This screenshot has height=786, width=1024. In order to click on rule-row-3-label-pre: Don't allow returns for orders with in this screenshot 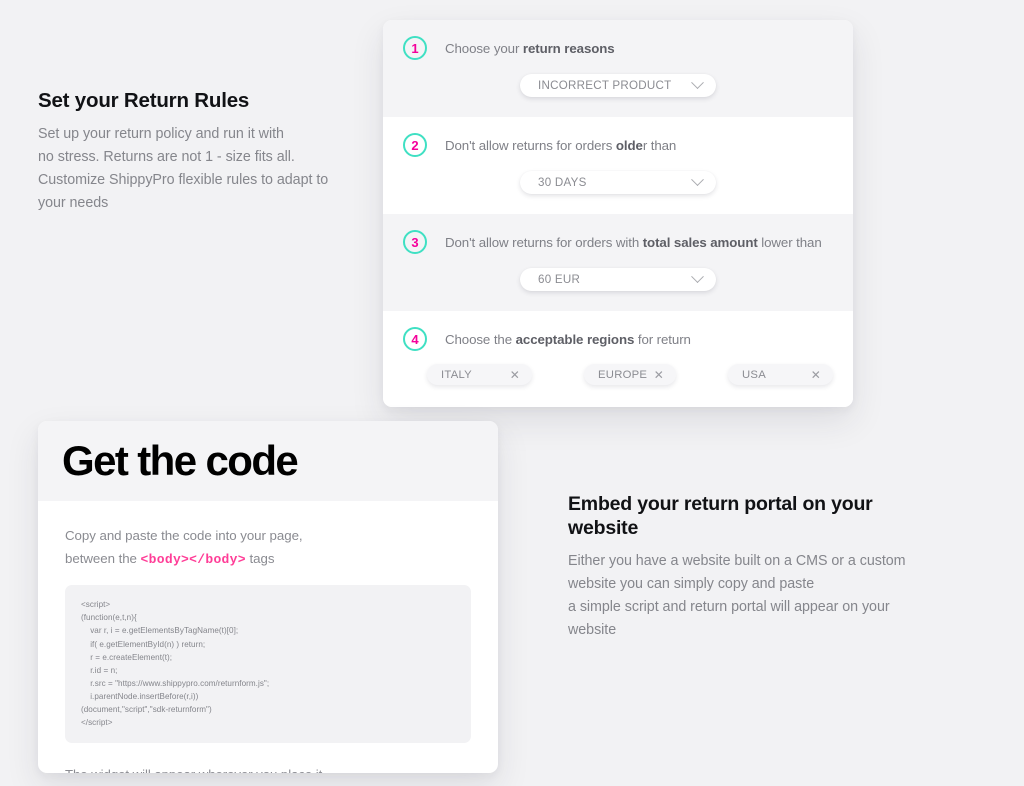, I will do `click(544, 242)`.